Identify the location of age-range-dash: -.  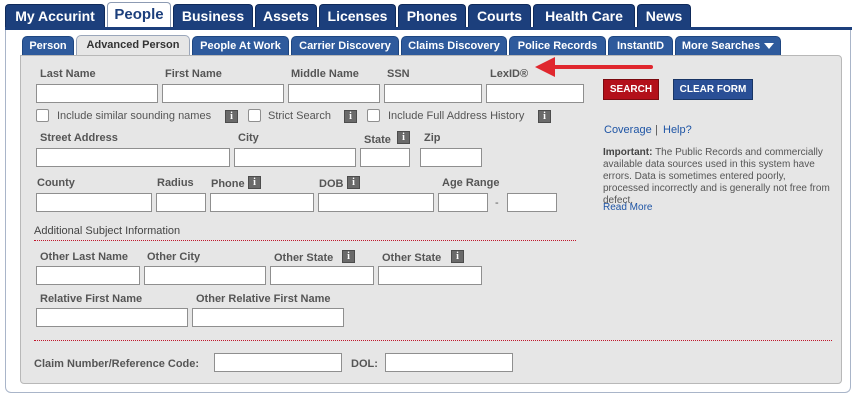
(497, 203).